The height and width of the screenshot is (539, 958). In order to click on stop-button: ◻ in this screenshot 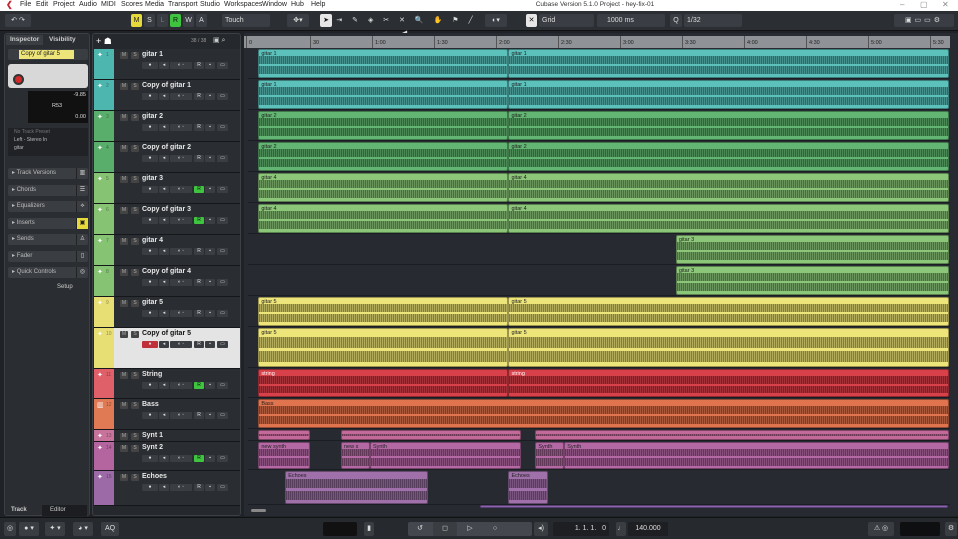, I will do `click(445, 529)`.